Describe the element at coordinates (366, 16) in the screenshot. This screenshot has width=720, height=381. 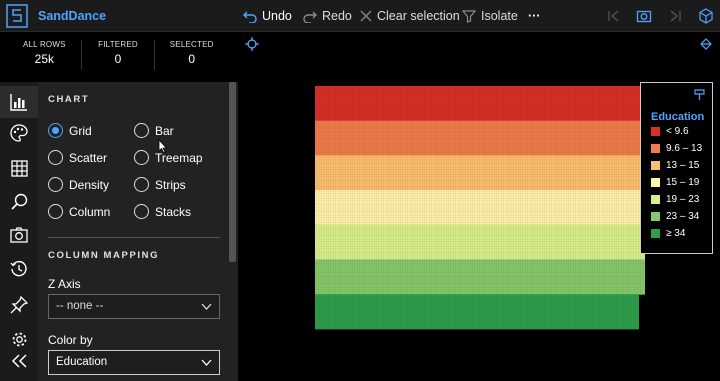
I see `close-icon` at that location.